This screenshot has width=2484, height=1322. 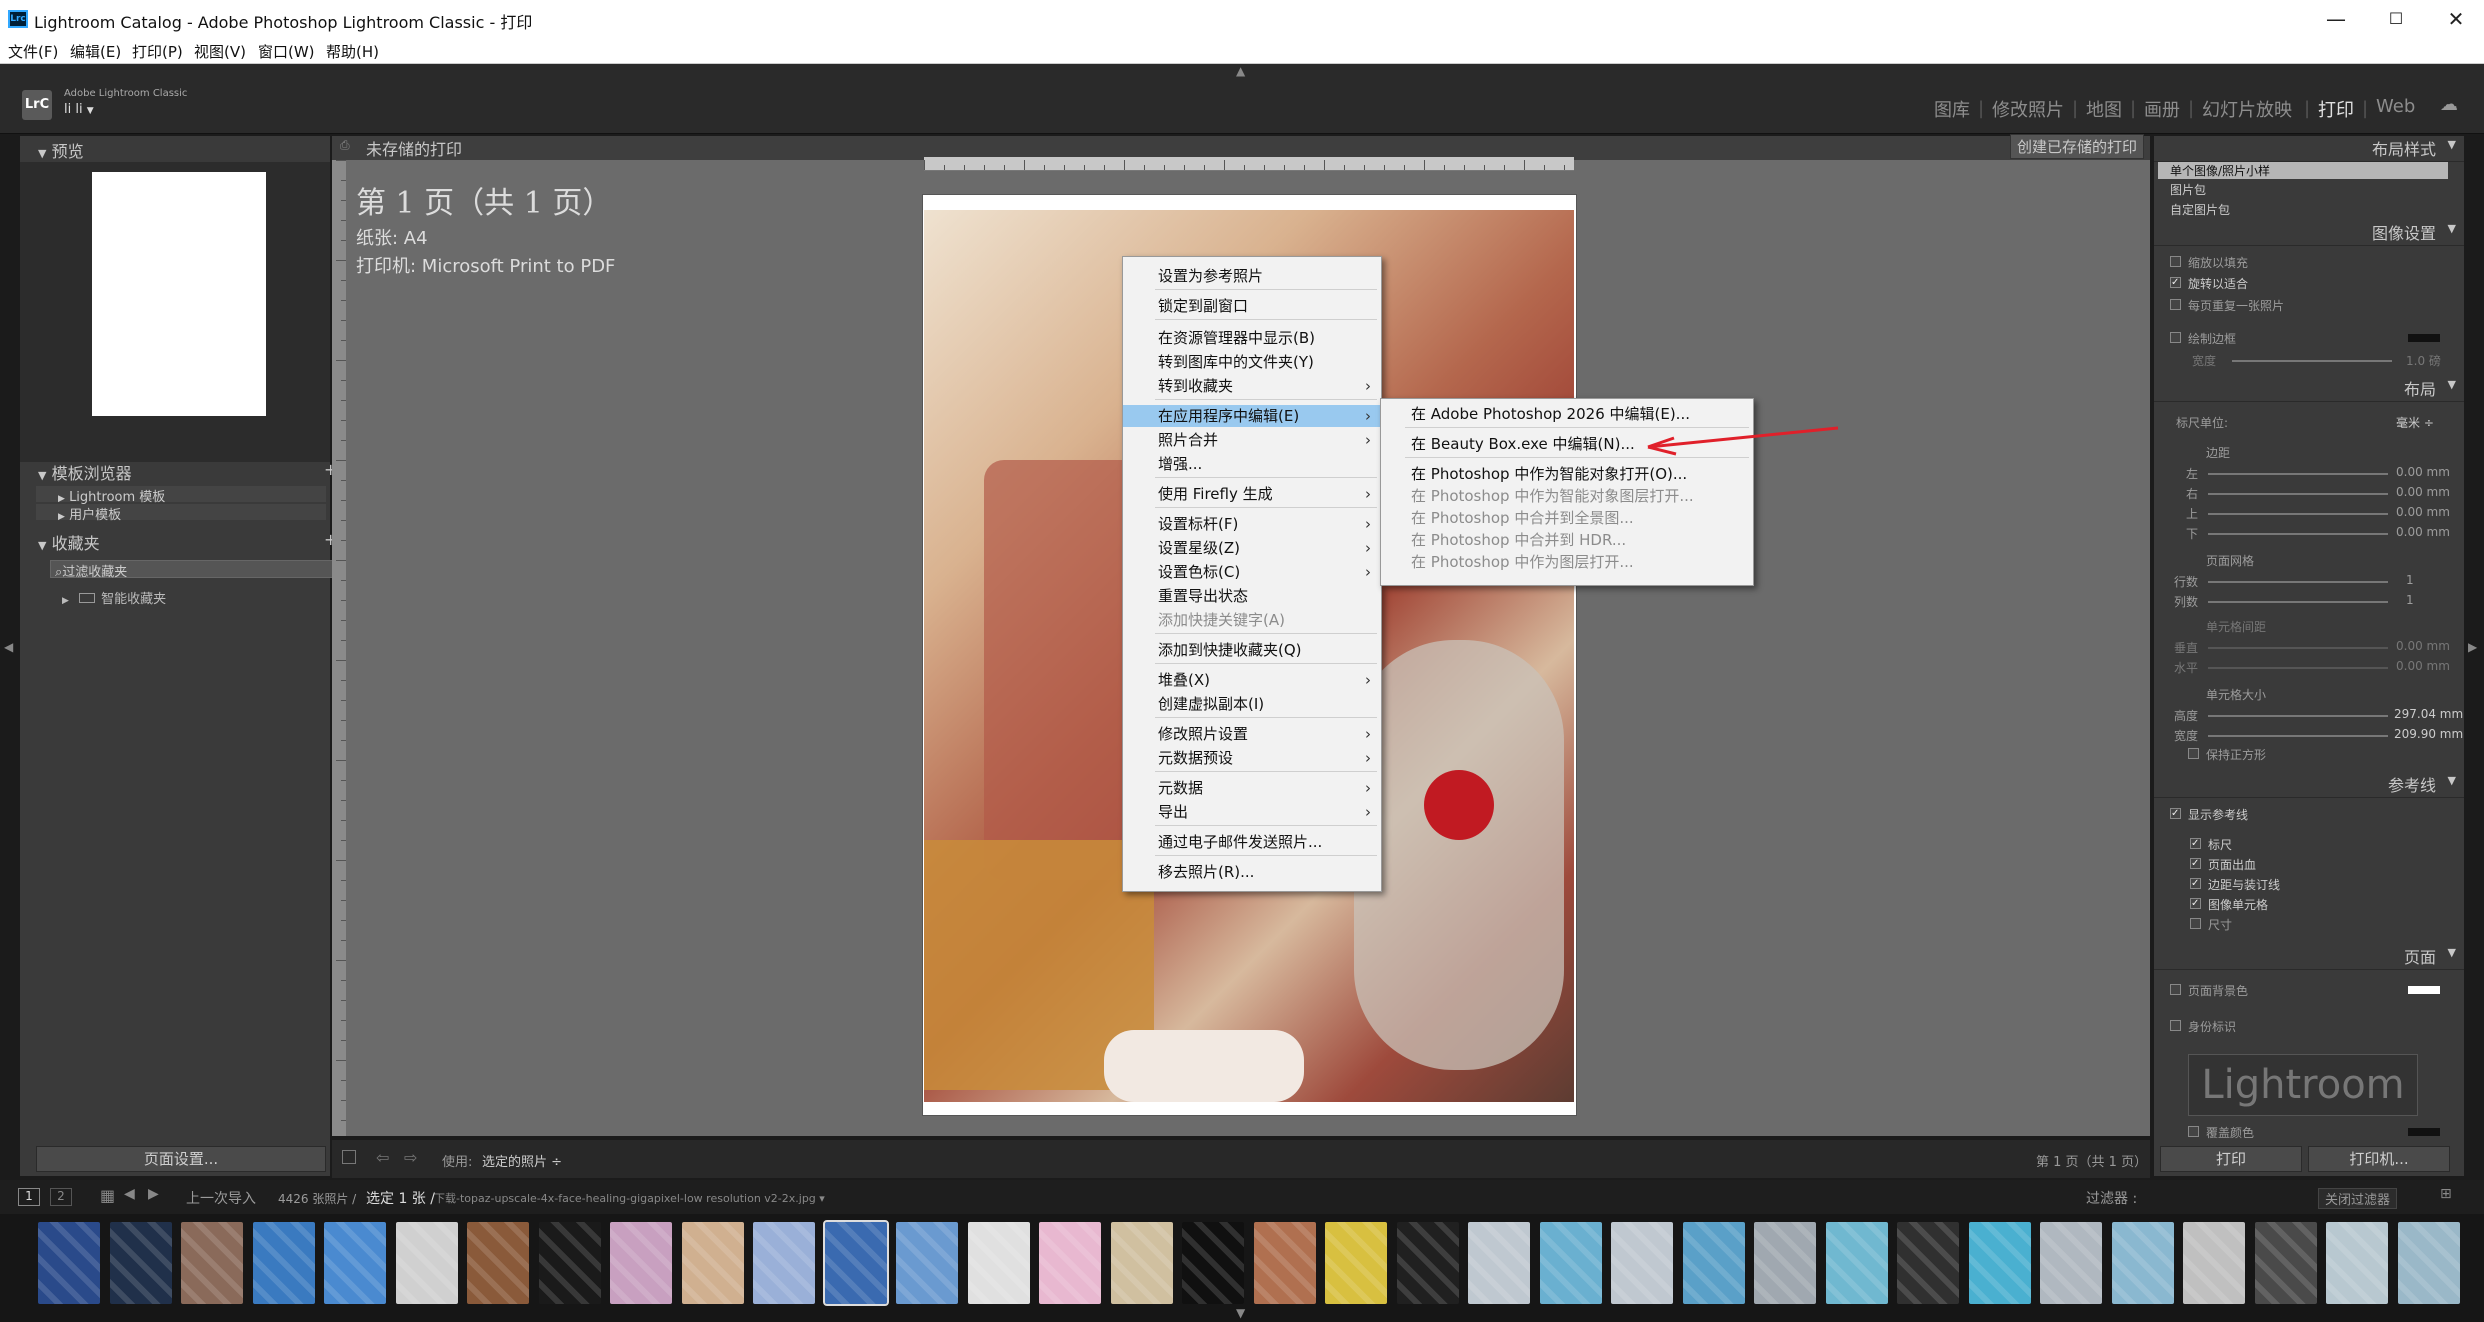 What do you see at coordinates (1252, 758) in the screenshot?
I see `context-menu-item: 元数据预设 ›` at bounding box center [1252, 758].